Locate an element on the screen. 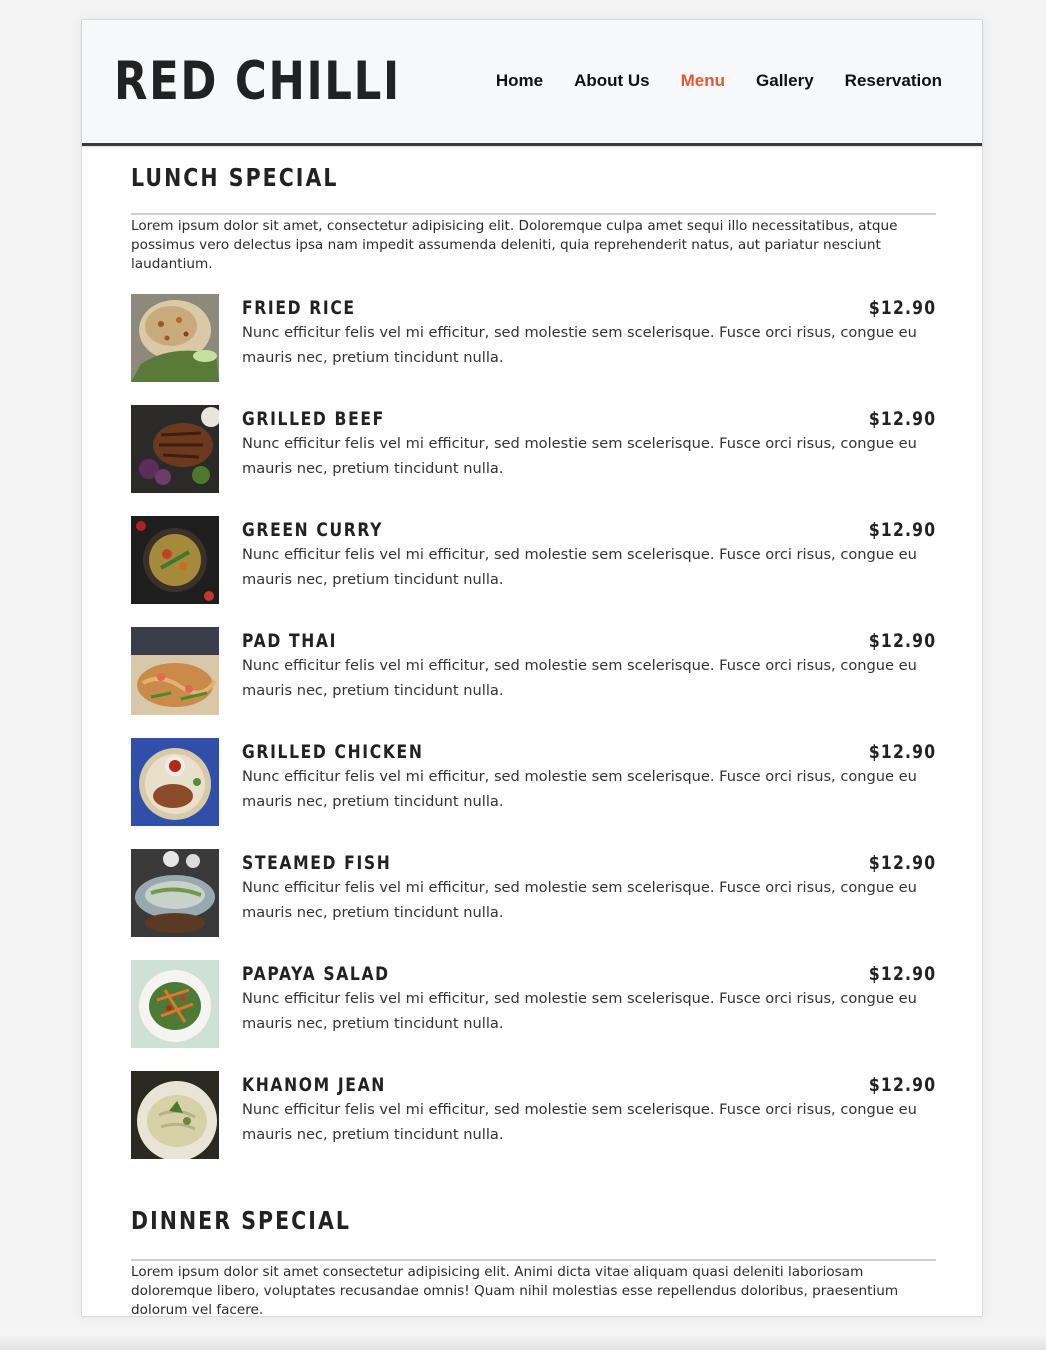  menu-item-name: GRILLED CHICKEN is located at coordinates (333, 752).